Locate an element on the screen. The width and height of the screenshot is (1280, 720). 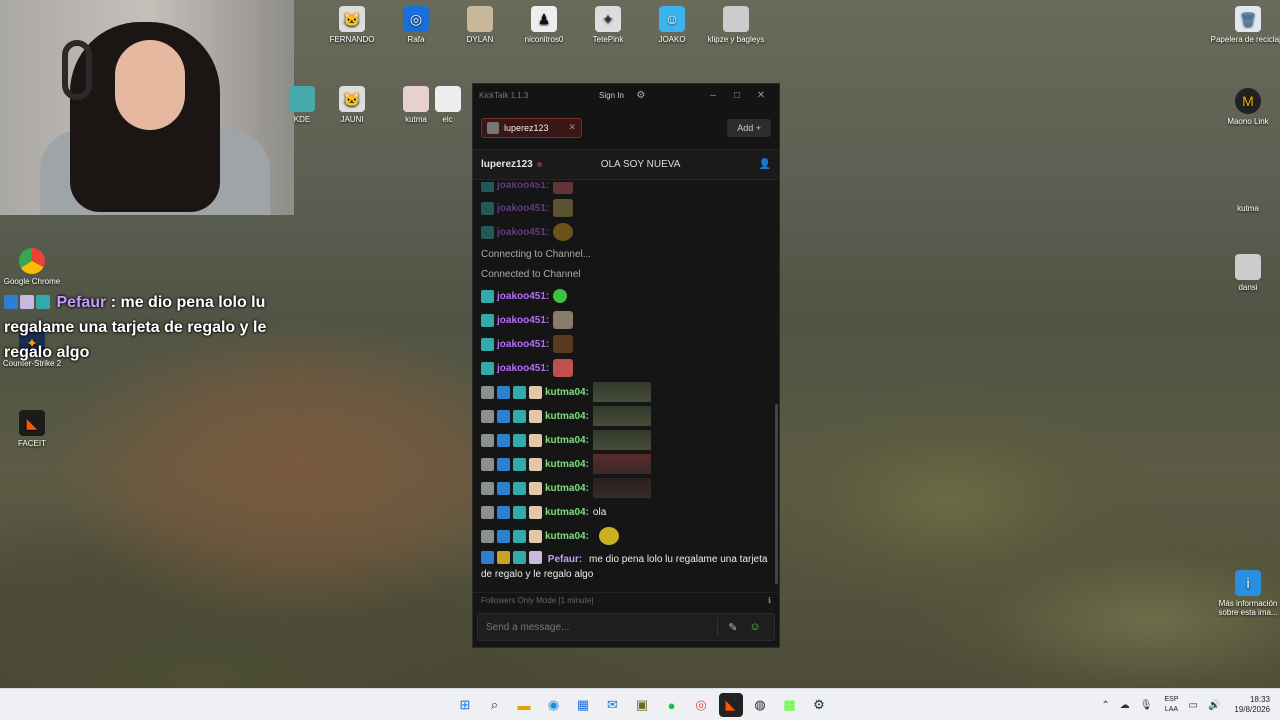
stream-title: OLA SOY NUEVA is located at coordinates (640, 164).